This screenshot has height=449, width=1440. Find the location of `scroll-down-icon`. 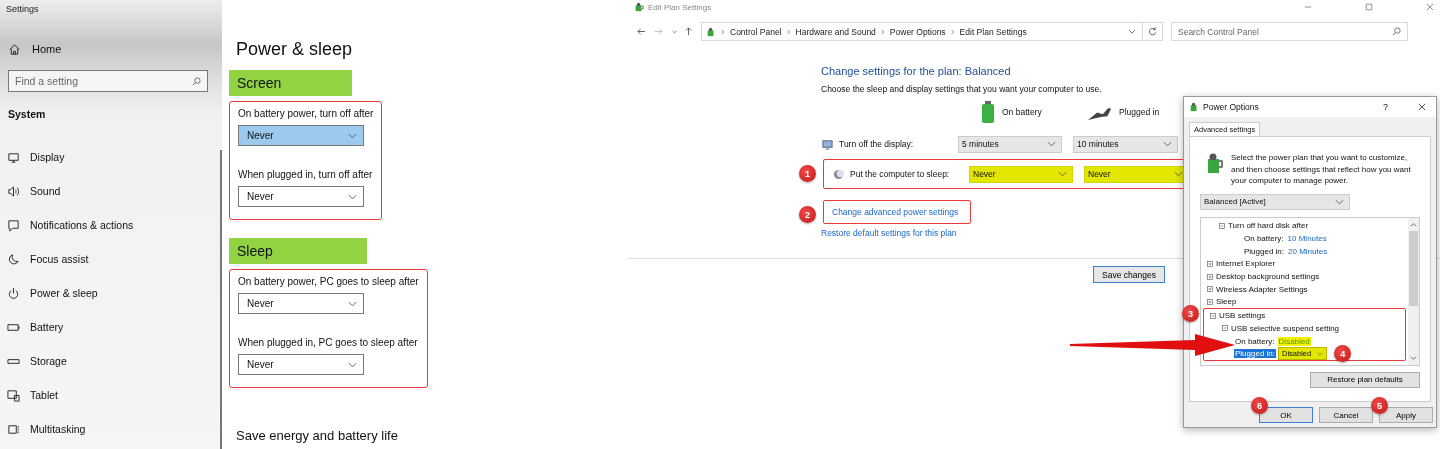

scroll-down-icon is located at coordinates (1413, 358).